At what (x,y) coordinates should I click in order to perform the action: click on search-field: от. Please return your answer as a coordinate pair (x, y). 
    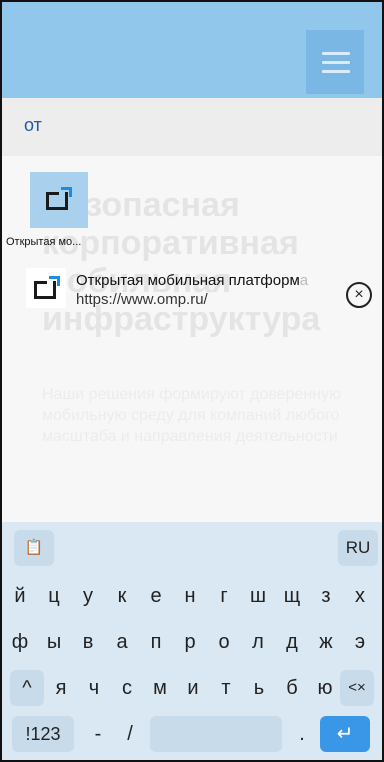
    Looking at the image, I should click on (192, 127).